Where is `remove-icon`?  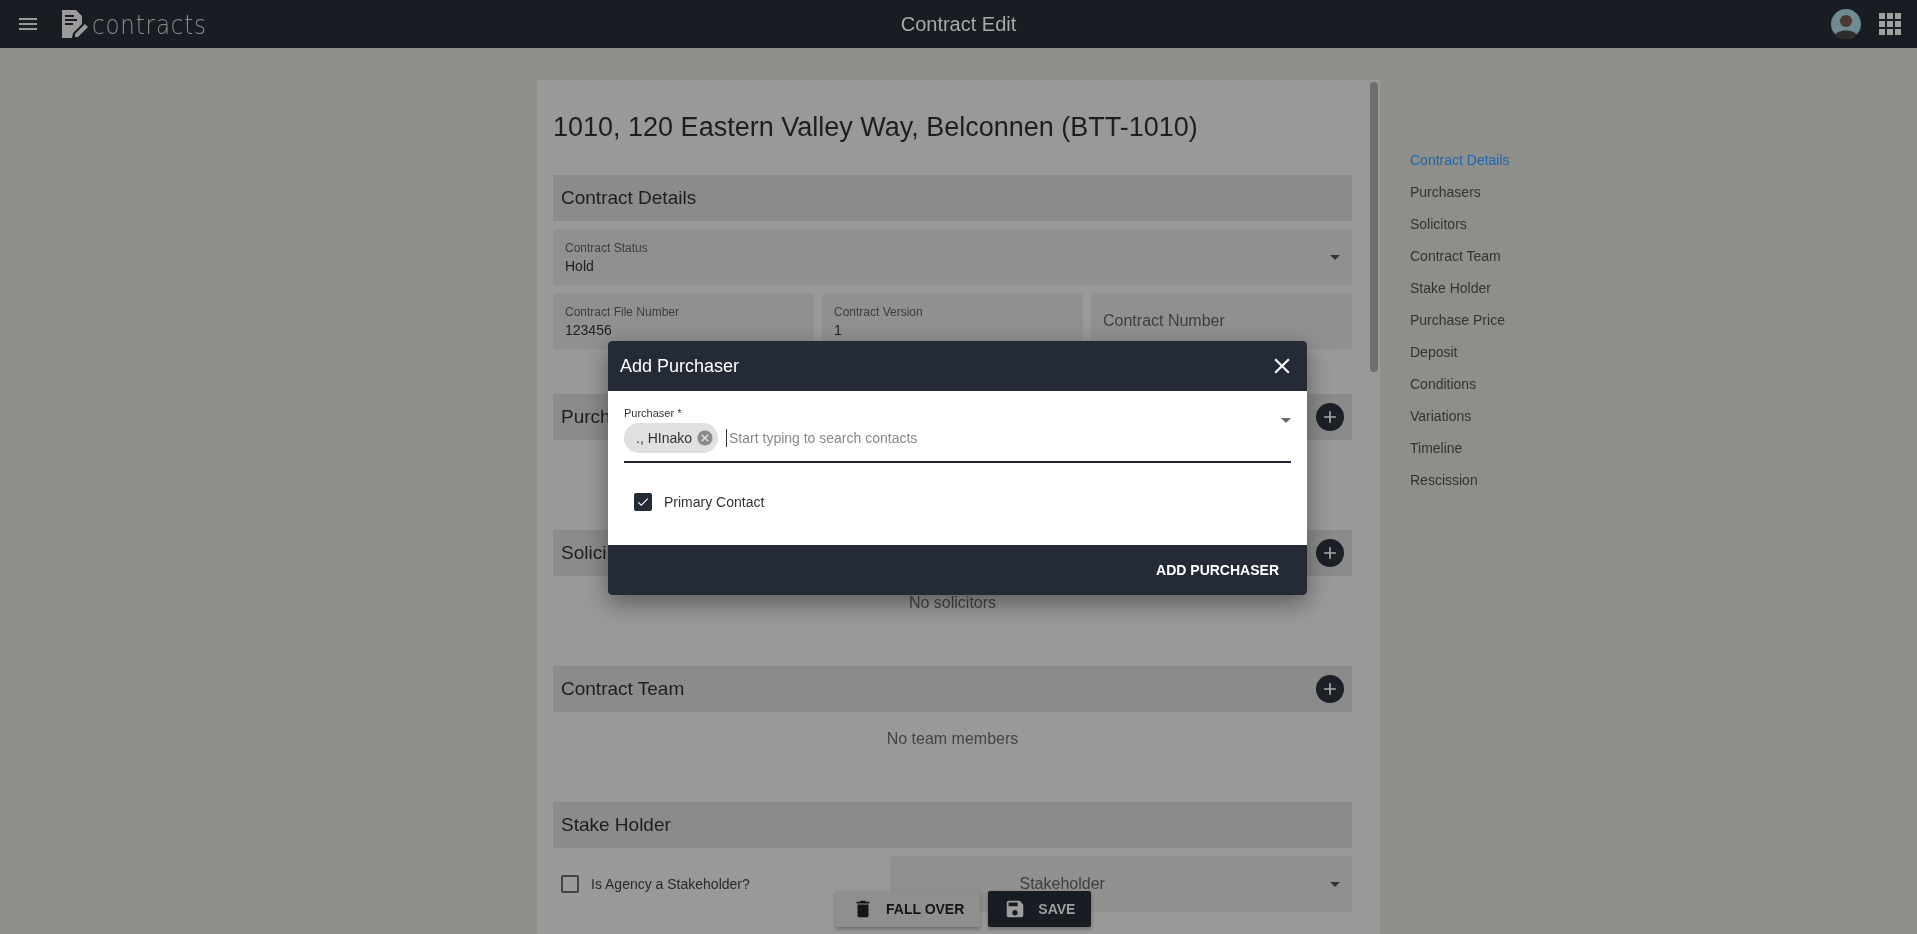
remove-icon is located at coordinates (705, 438).